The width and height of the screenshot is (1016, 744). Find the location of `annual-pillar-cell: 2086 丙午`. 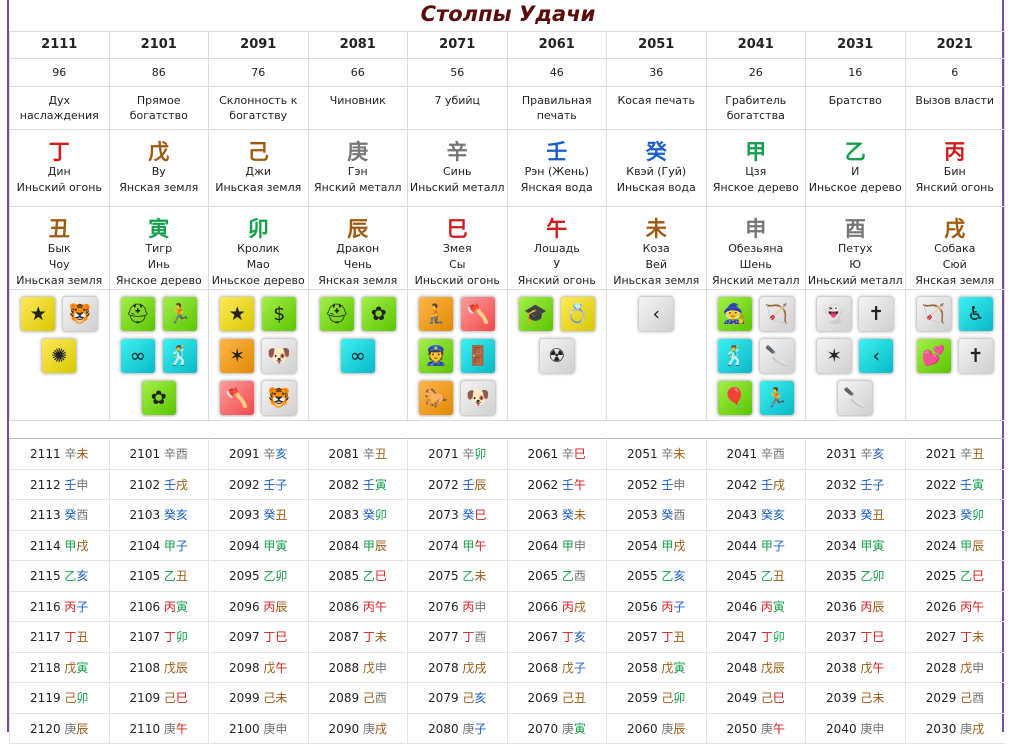

annual-pillar-cell: 2086 丙午 is located at coordinates (357, 606).